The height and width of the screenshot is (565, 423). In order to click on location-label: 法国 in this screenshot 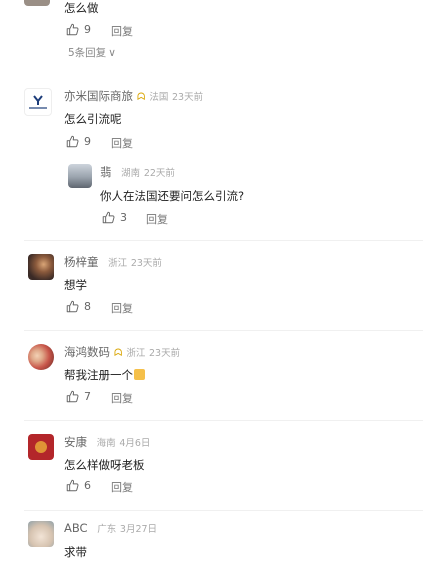, I will do `click(159, 97)`.